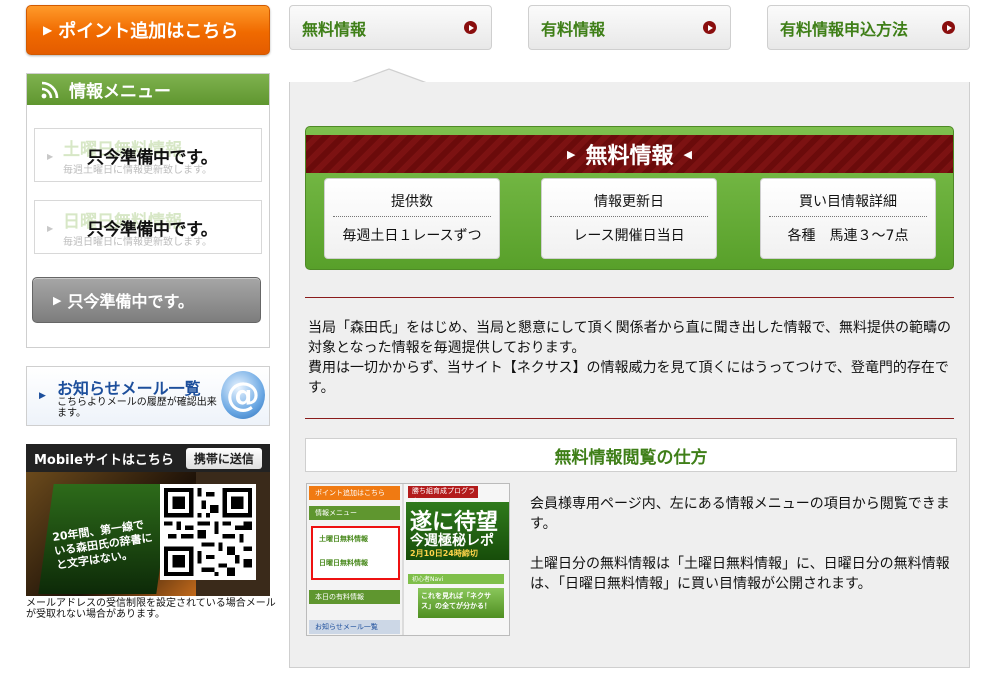 This screenshot has height=686, width=1007. Describe the element at coordinates (343, 539) in the screenshot. I see `screenshot-item: 土曜日無料情報` at that location.